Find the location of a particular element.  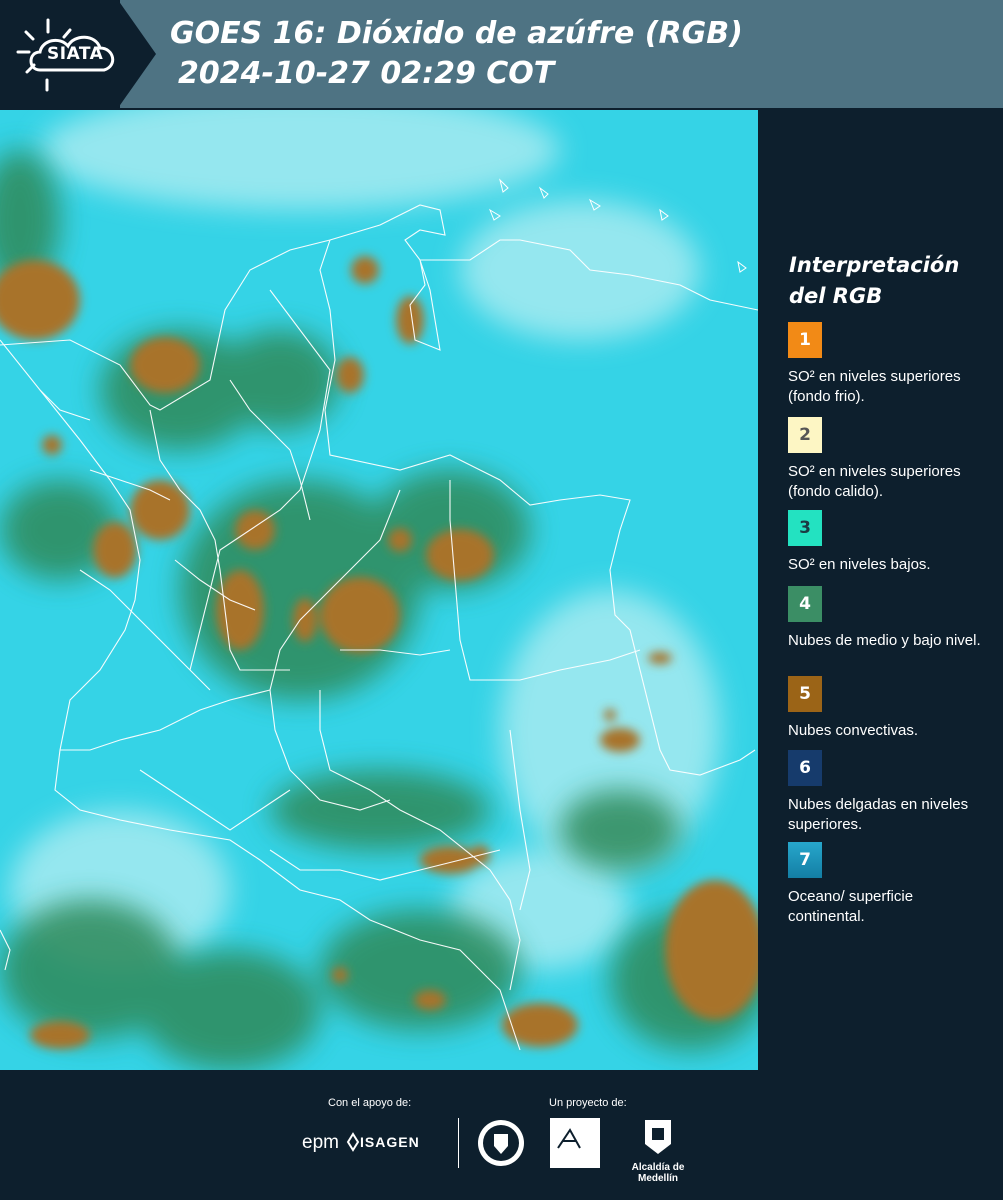

isagen-logo: ISAGEN is located at coordinates (390, 1142).